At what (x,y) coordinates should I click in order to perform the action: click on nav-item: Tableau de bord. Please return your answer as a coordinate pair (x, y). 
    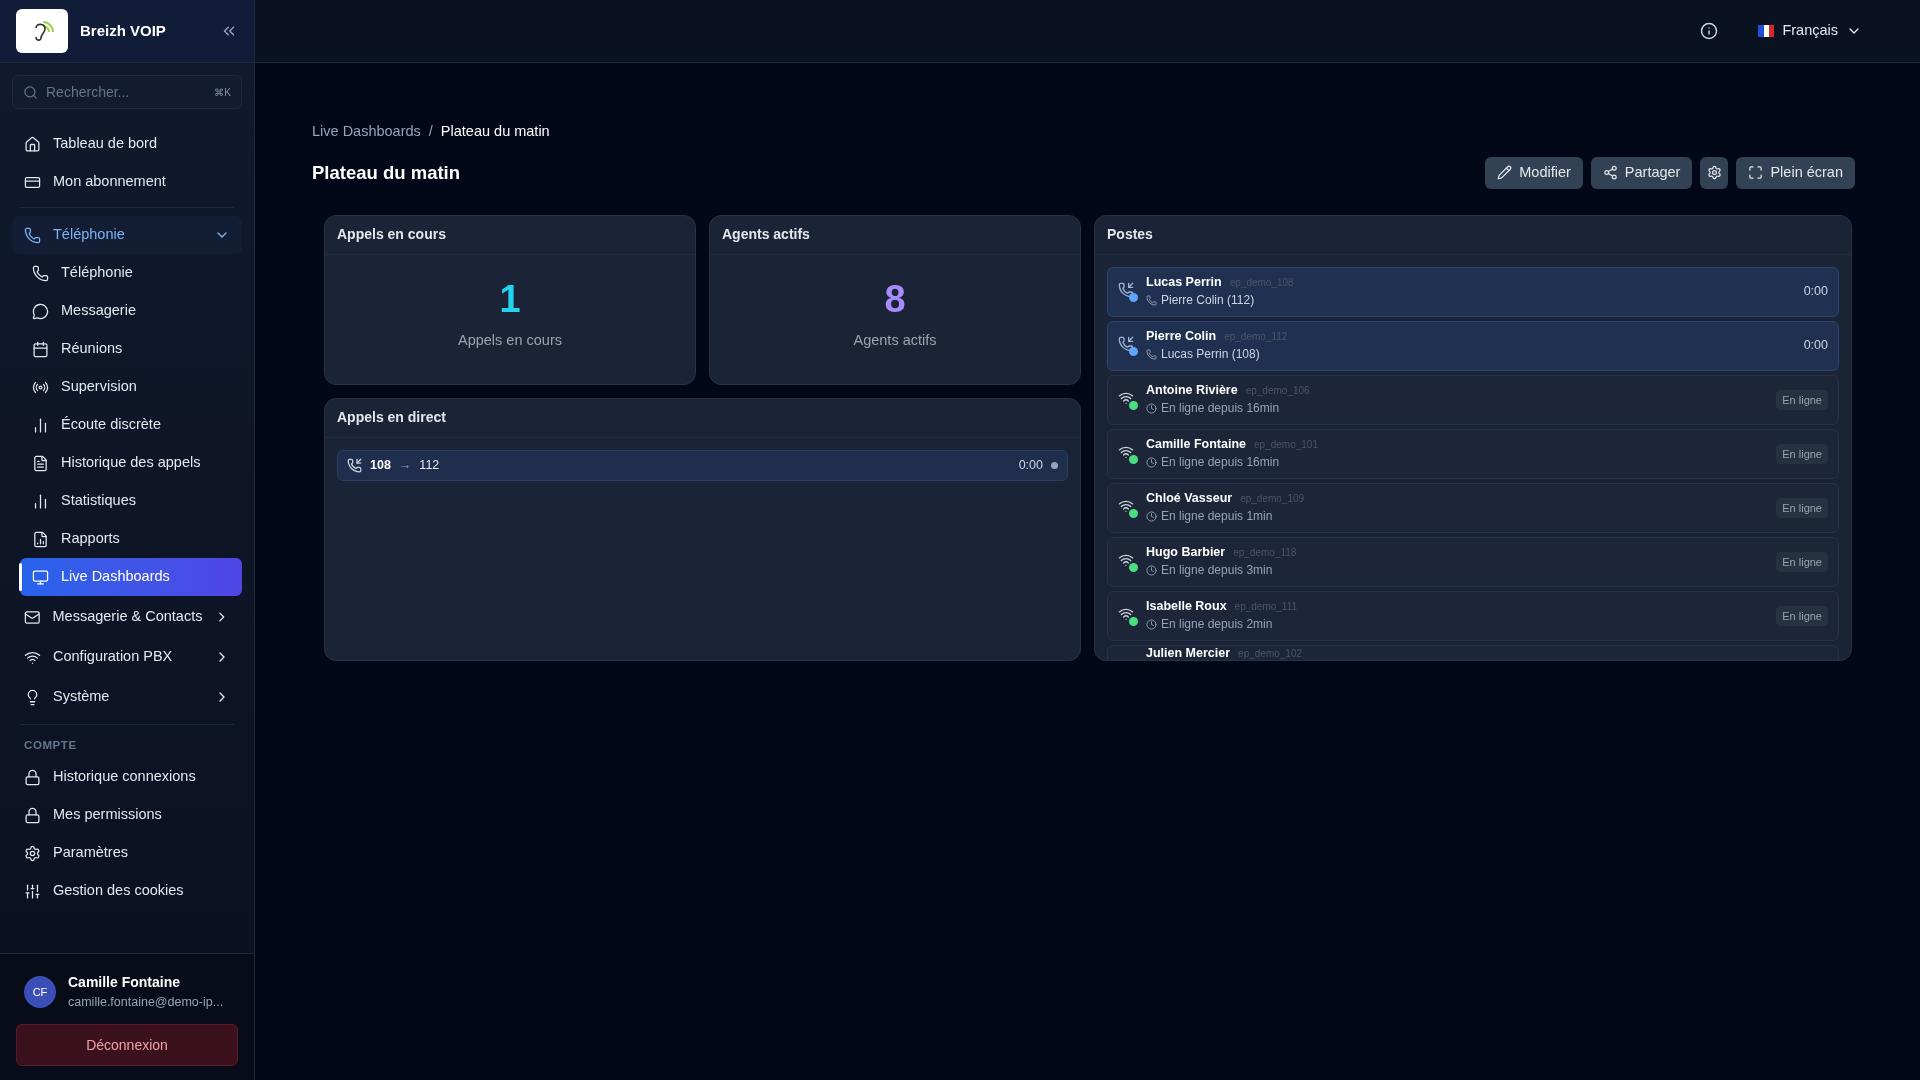
    Looking at the image, I should click on (127, 144).